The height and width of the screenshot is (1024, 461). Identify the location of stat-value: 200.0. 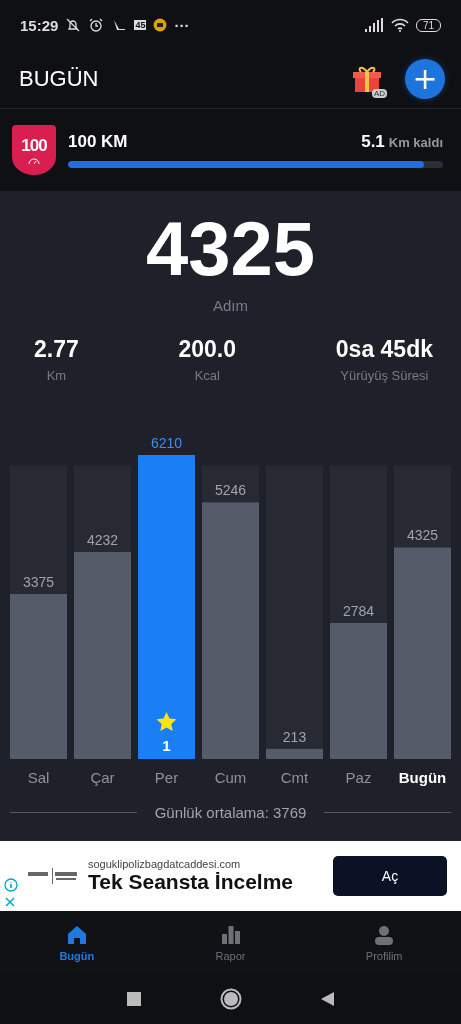
(207, 349).